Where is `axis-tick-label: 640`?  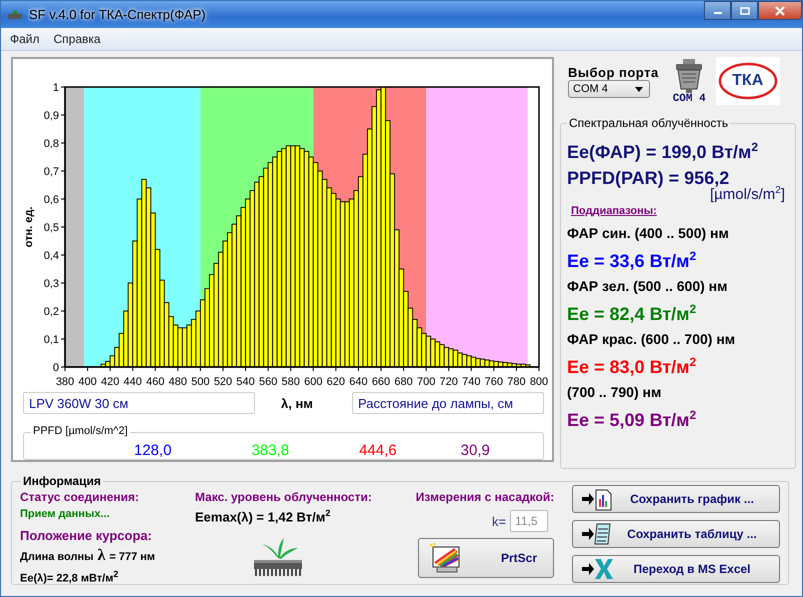 axis-tick-label: 640 is located at coordinates (358, 382).